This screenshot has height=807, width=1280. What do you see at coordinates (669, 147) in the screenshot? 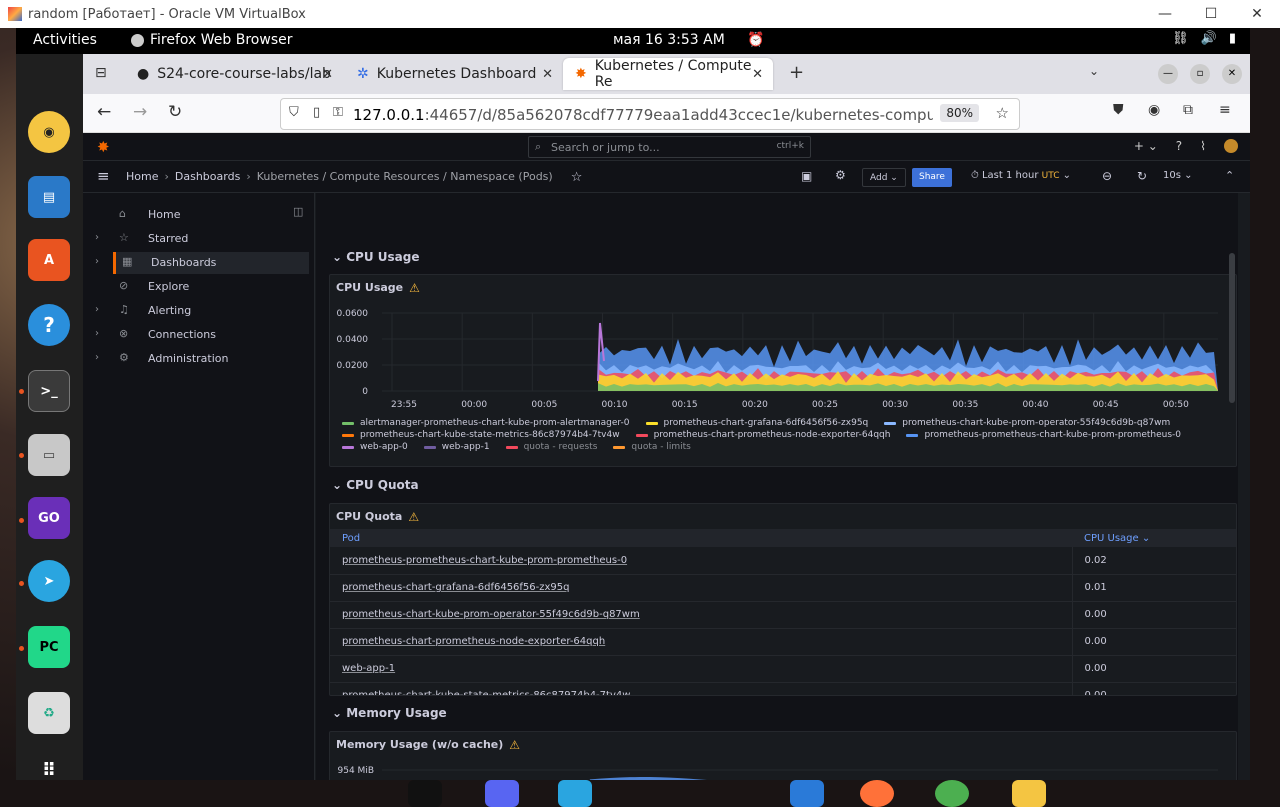
I see `search-input: ⌕ Search or jump to... ctrl+k` at bounding box center [669, 147].